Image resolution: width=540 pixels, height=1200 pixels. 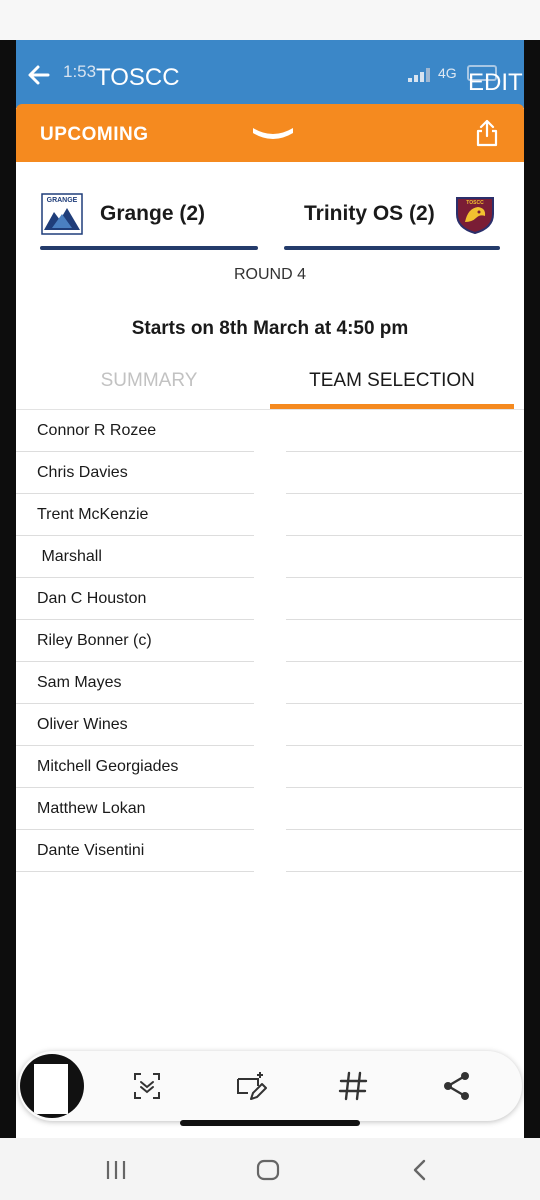 I want to click on list-item: Trent McKenzie, so click(x=135, y=515).